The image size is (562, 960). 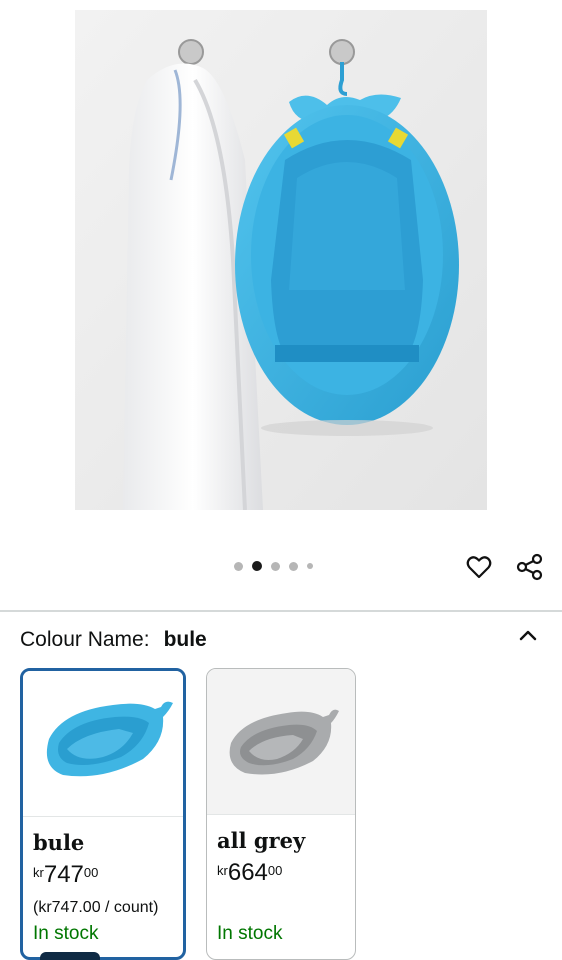 I want to click on price-whole: 664, so click(x=247, y=872).